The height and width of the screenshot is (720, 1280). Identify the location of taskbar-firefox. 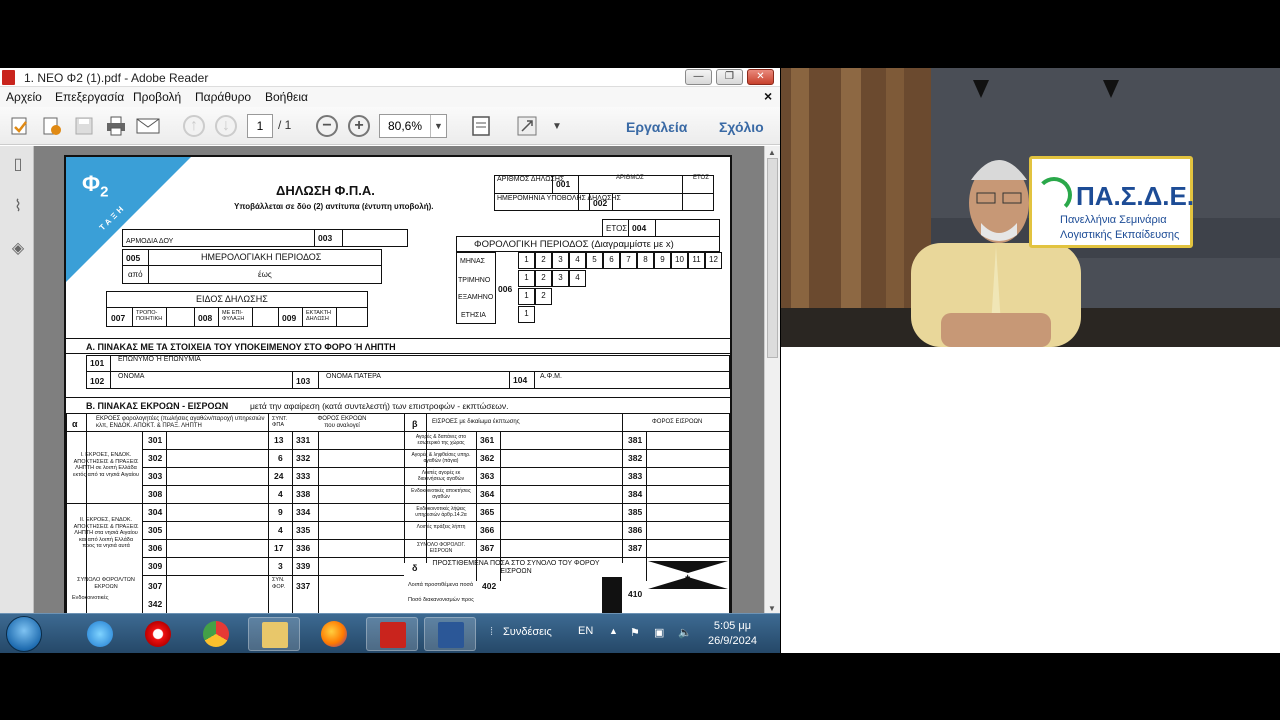
(334, 634).